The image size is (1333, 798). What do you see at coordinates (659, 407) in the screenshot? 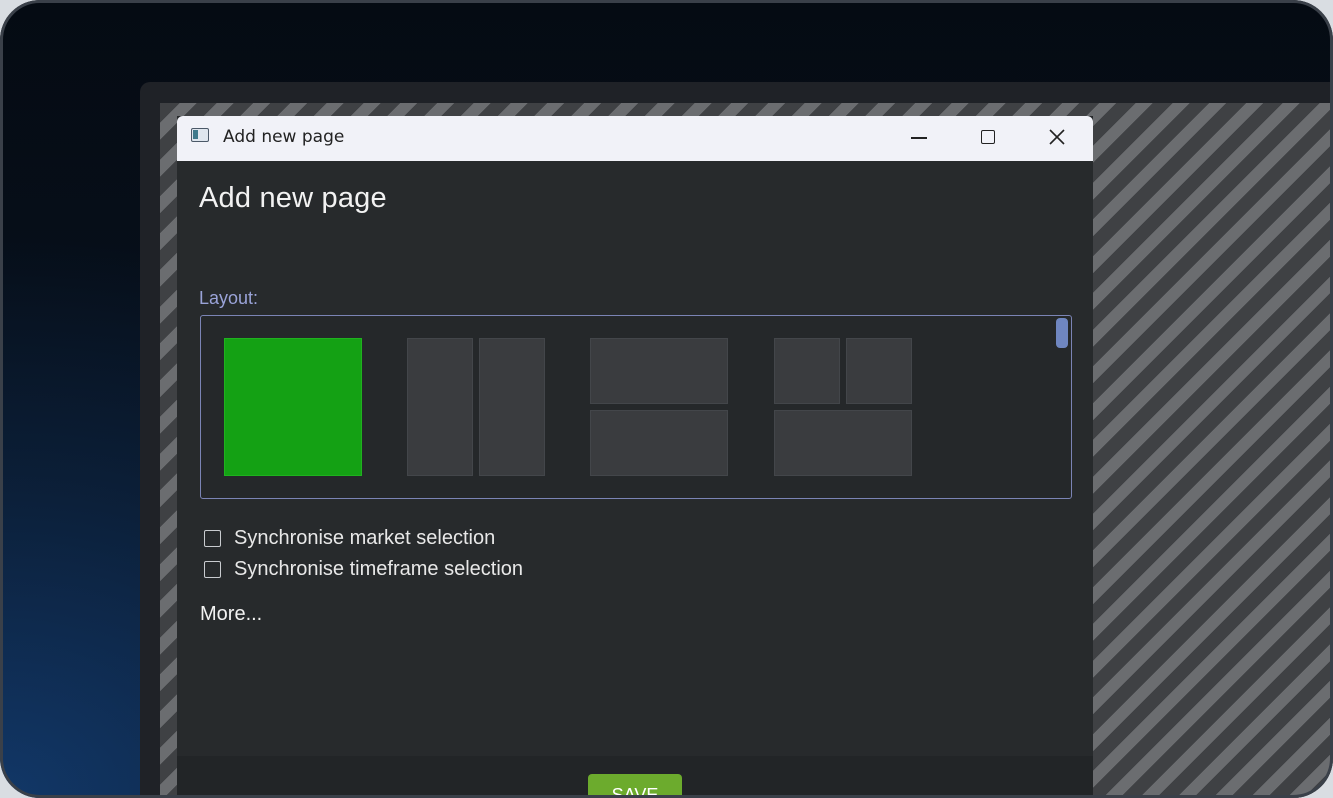
I see `layout-option-two-rows` at bounding box center [659, 407].